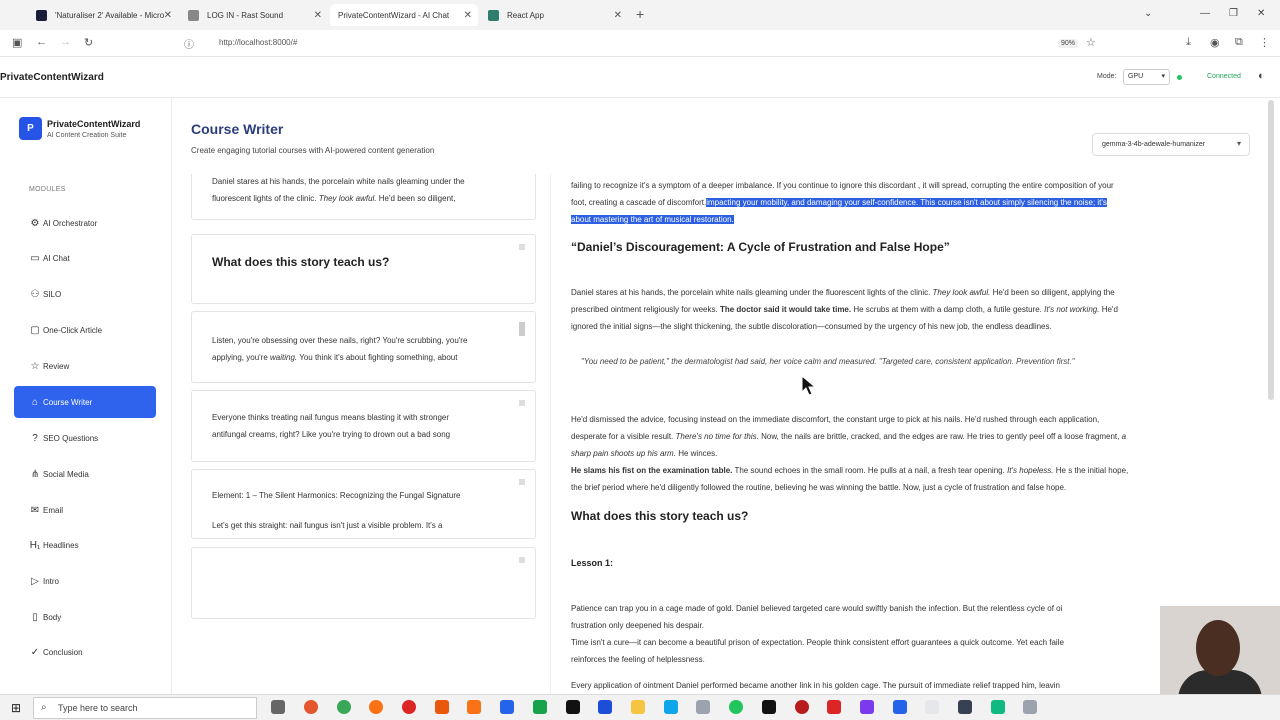 The width and height of the screenshot is (1280, 720). I want to click on text-italic: sharp pain shoots up his arm., so click(623, 453).